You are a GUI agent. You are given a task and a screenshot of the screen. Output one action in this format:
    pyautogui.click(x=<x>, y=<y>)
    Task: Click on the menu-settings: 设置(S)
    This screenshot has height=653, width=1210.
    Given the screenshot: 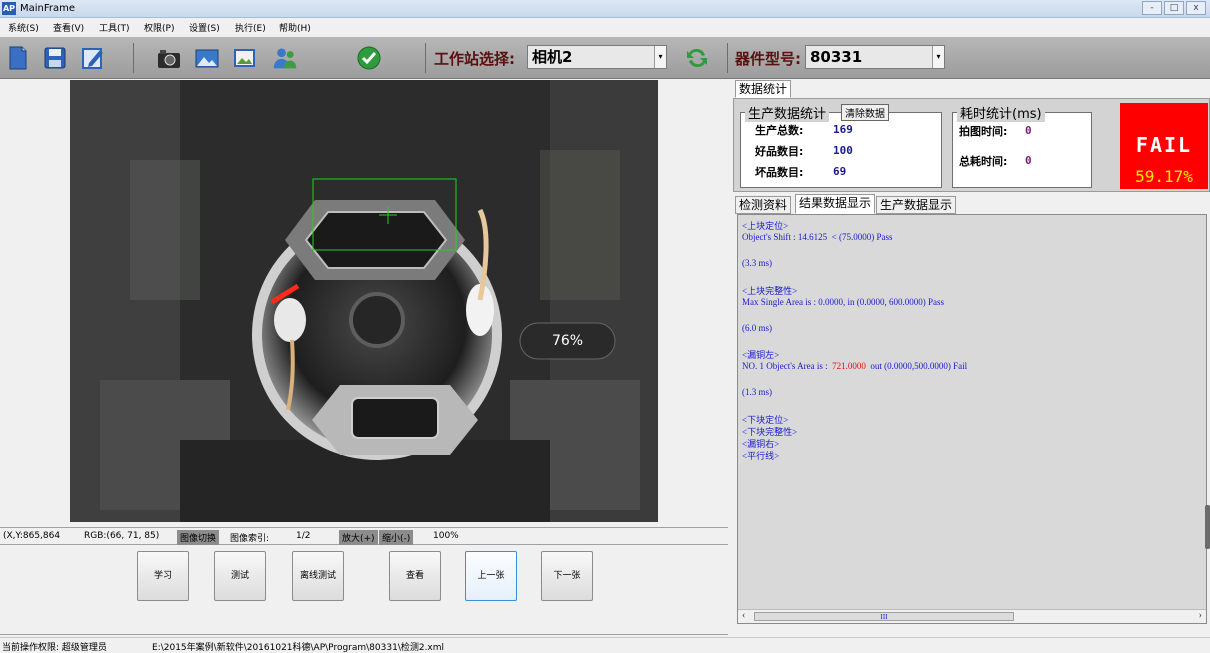 What is the action you would take?
    pyautogui.click(x=204, y=27)
    